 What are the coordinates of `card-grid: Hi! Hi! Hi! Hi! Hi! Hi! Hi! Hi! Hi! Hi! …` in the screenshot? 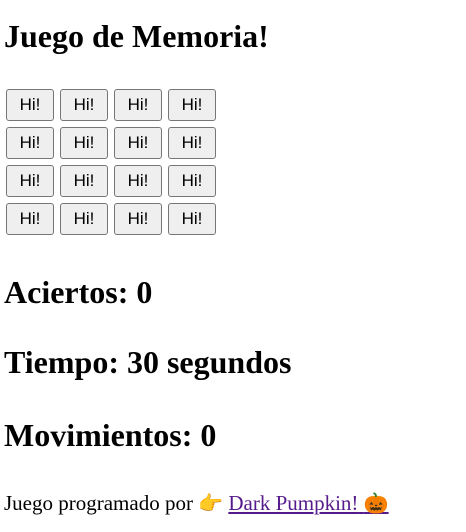 It's located at (111, 162).